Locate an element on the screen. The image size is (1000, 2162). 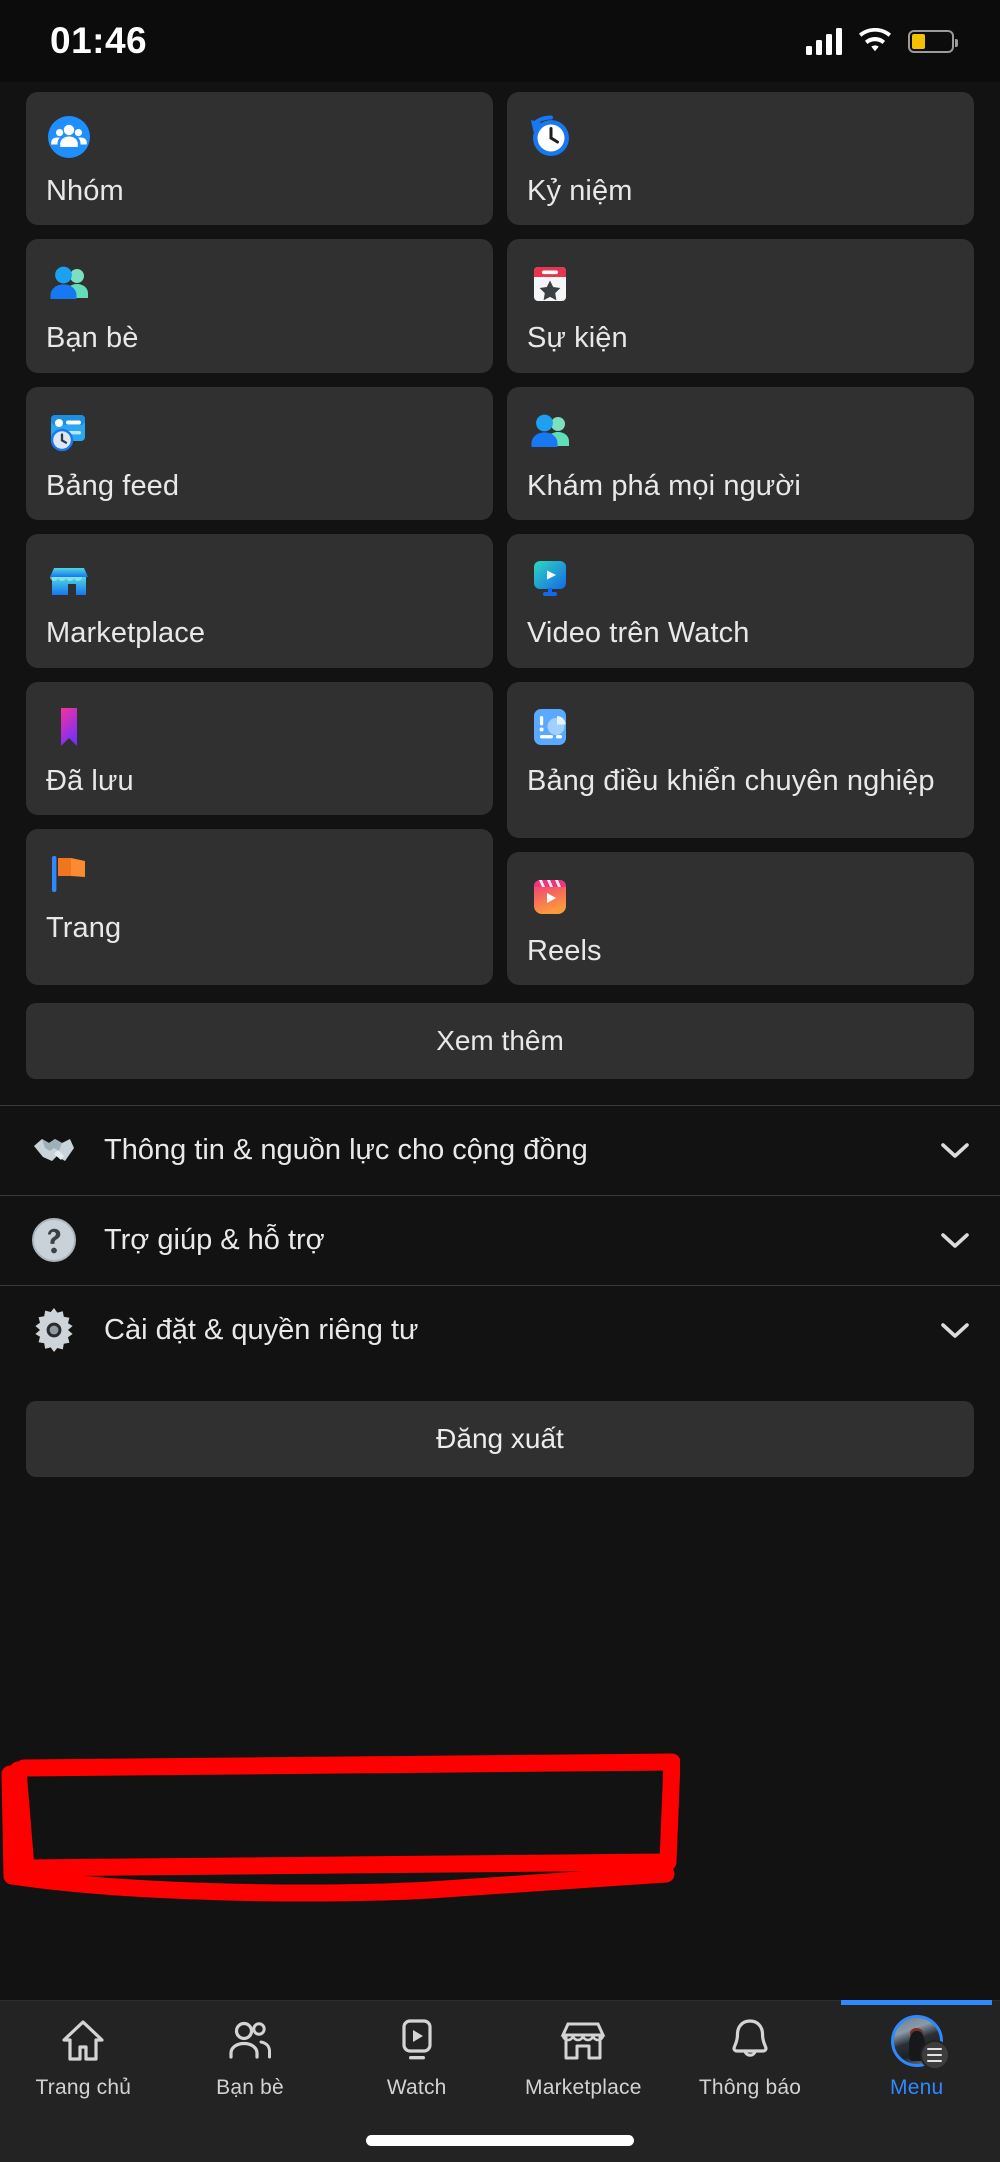
events-calendar-icon is located at coordinates (740, 284).